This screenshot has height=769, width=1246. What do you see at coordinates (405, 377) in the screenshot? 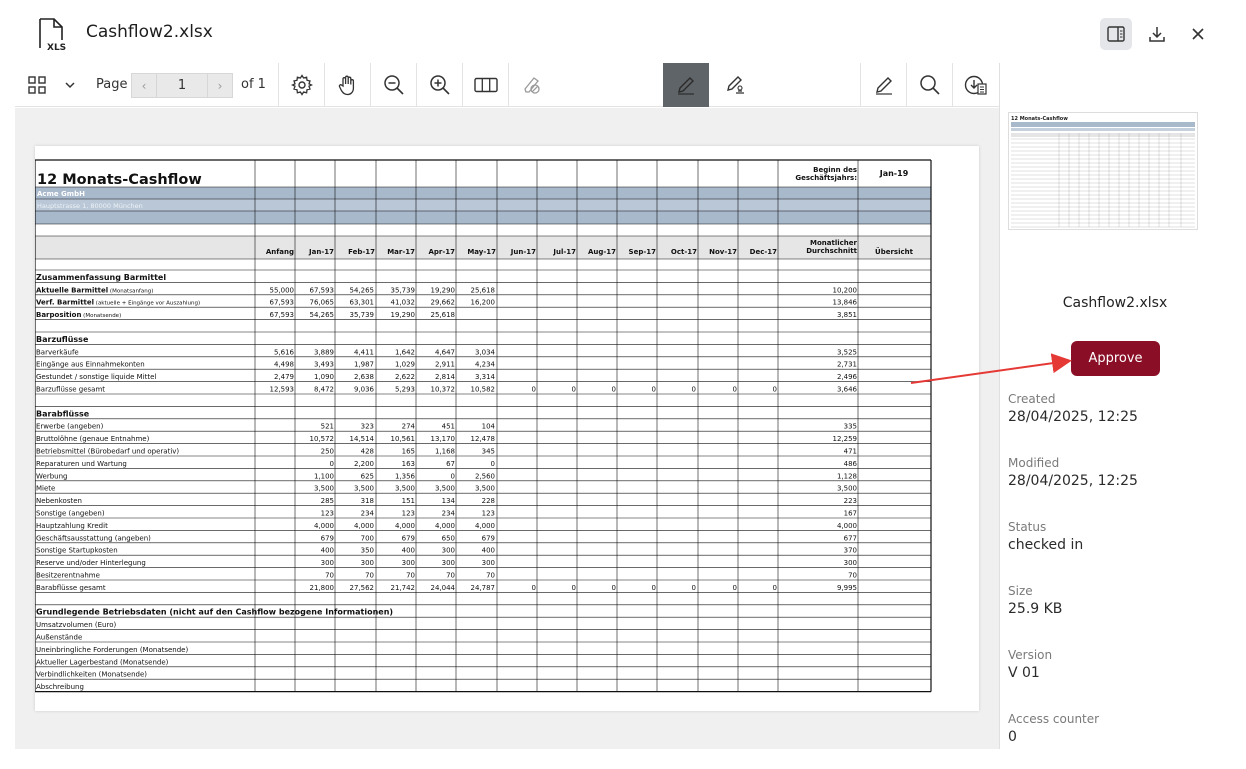
I see `cell-value: 2,622` at bounding box center [405, 377].